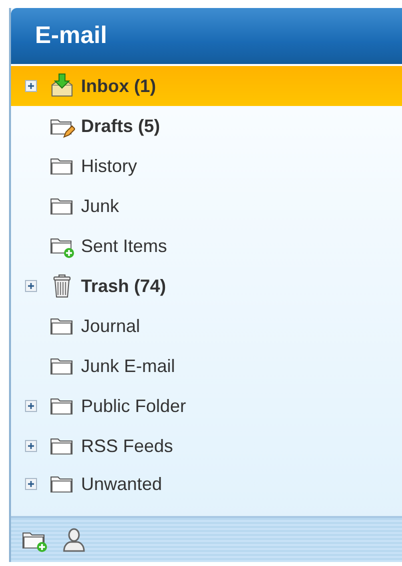 The image size is (402, 566). I want to click on folder-item: History, so click(206, 166).